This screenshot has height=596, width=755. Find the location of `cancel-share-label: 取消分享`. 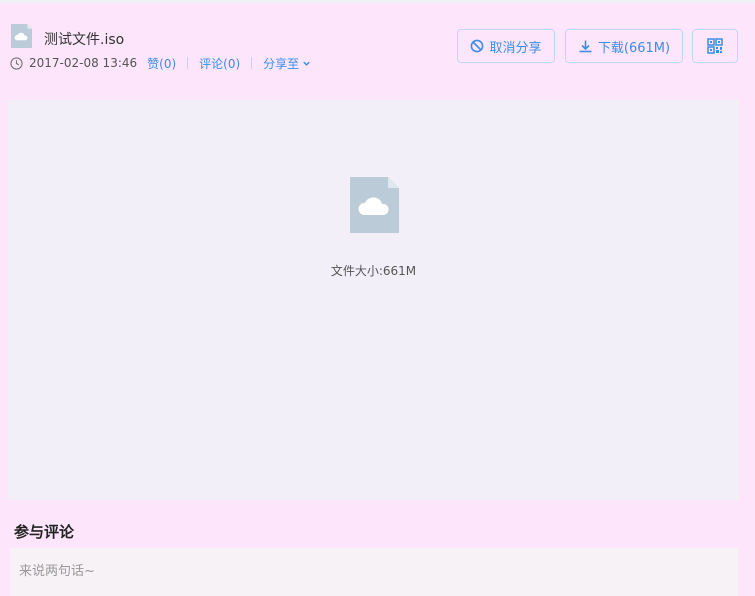

cancel-share-label: 取消分享 is located at coordinates (515, 48).